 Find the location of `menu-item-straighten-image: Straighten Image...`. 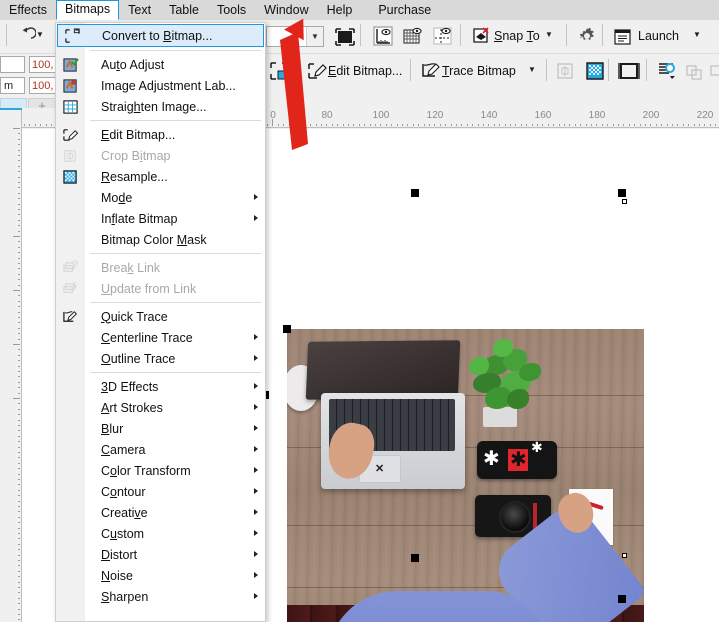

menu-item-straighten-image: Straighten Image... is located at coordinates (160, 106).